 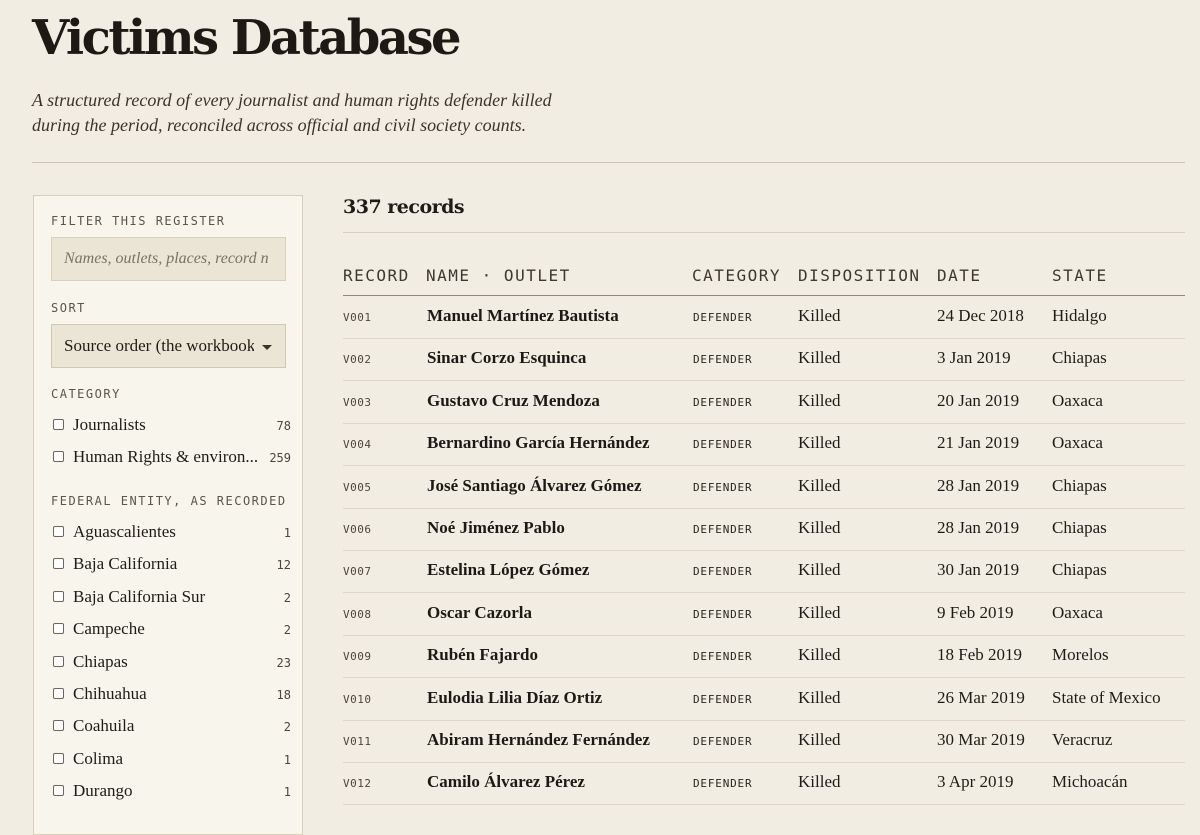 I want to click on entity-filter-label: Baja California Sur, so click(x=139, y=596).